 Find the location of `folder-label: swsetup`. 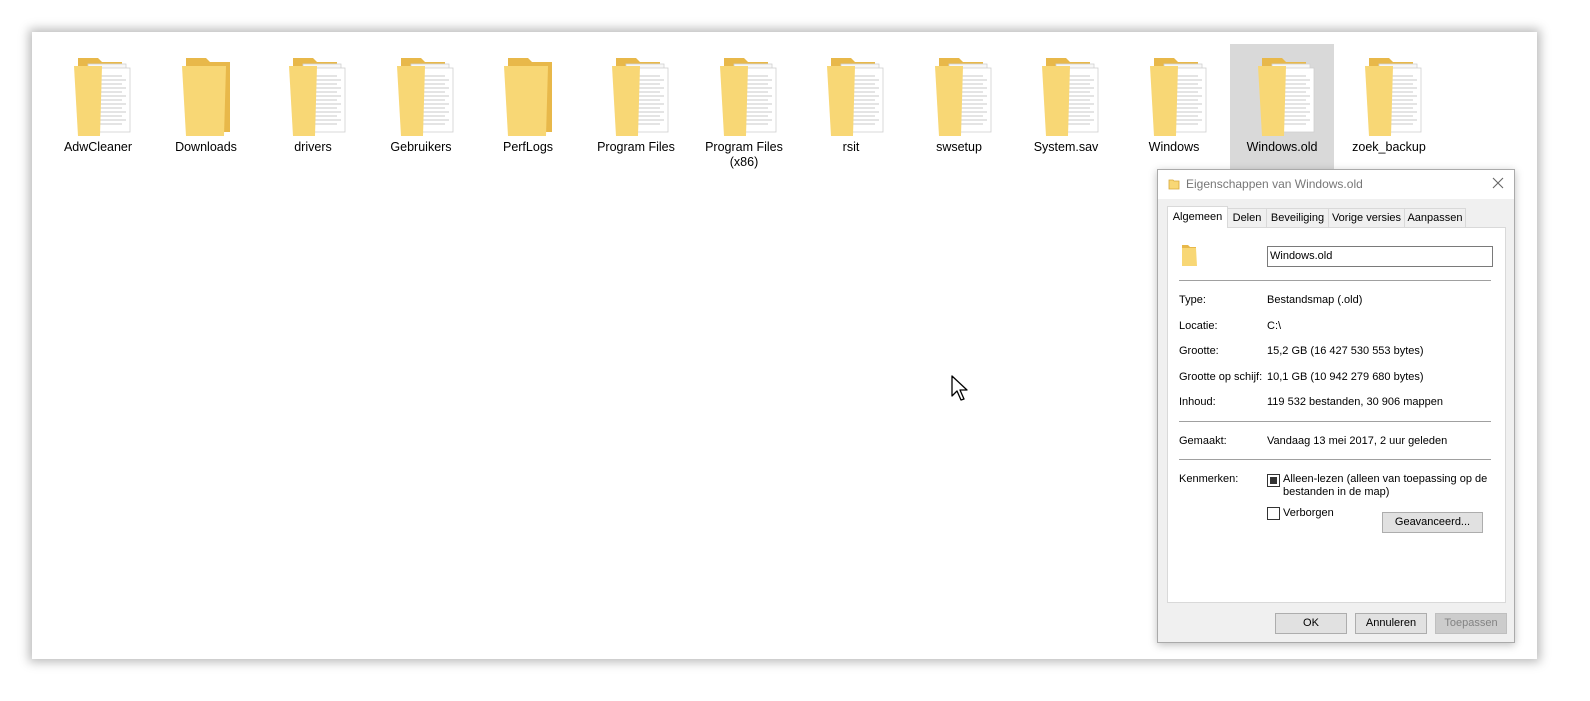

folder-label: swsetup is located at coordinates (959, 147).